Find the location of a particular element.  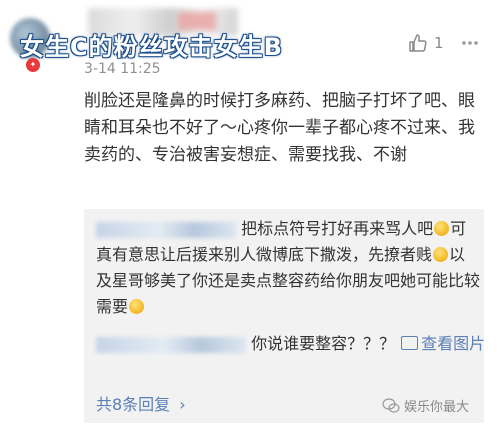

overlay-caption: 女生C的粉丝攻击女生B is located at coordinates (151, 47).